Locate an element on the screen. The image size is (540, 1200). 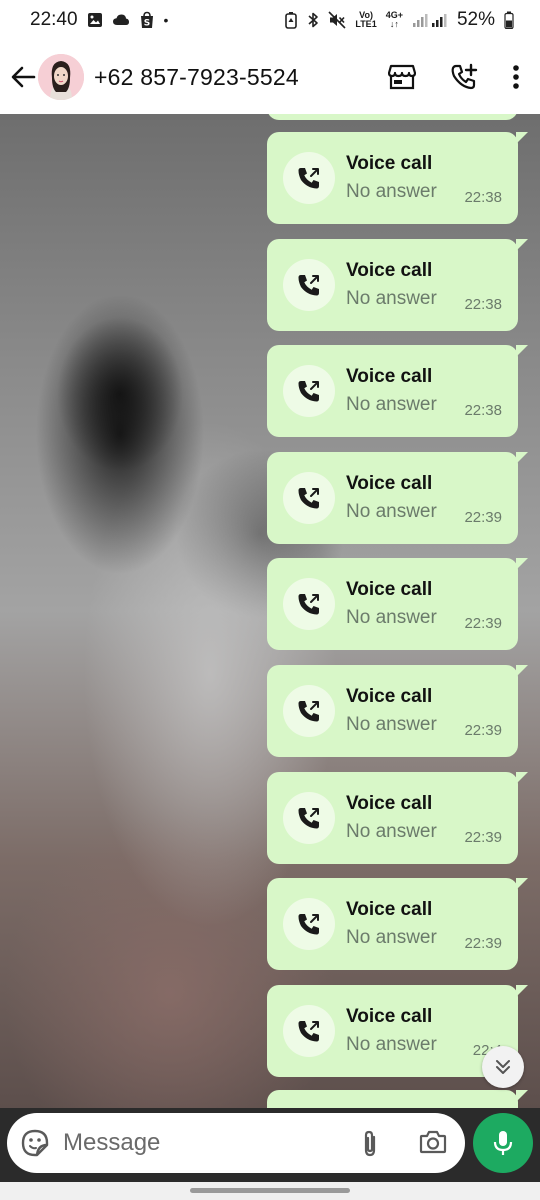
message-bubble-partial-bottom is located at coordinates (397, 1099).